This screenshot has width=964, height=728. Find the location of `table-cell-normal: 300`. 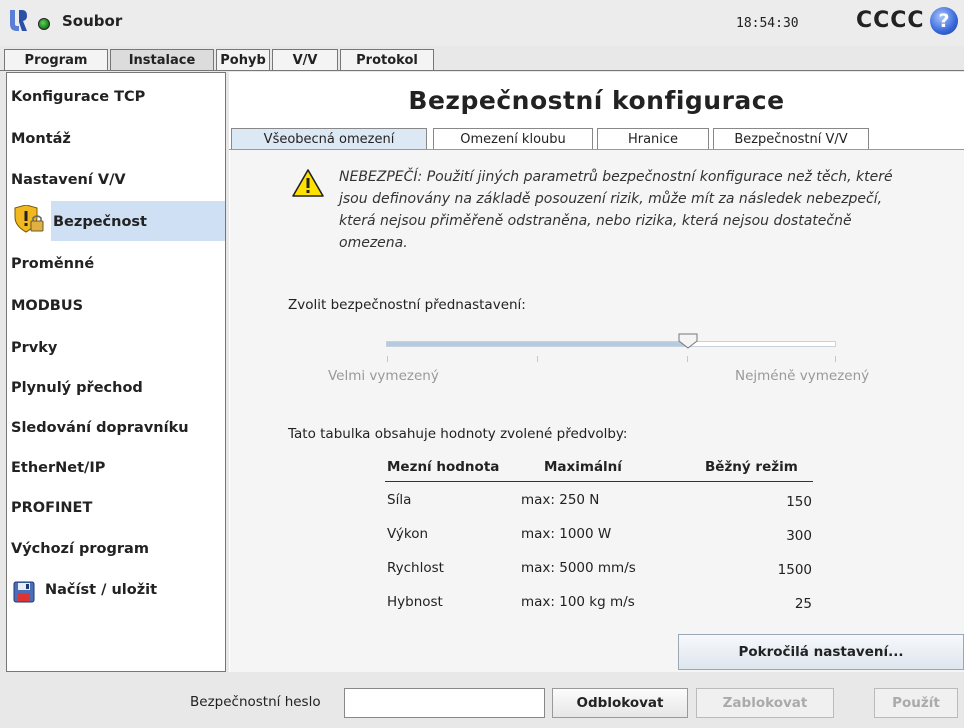

table-cell-normal: 300 is located at coordinates (799, 536).